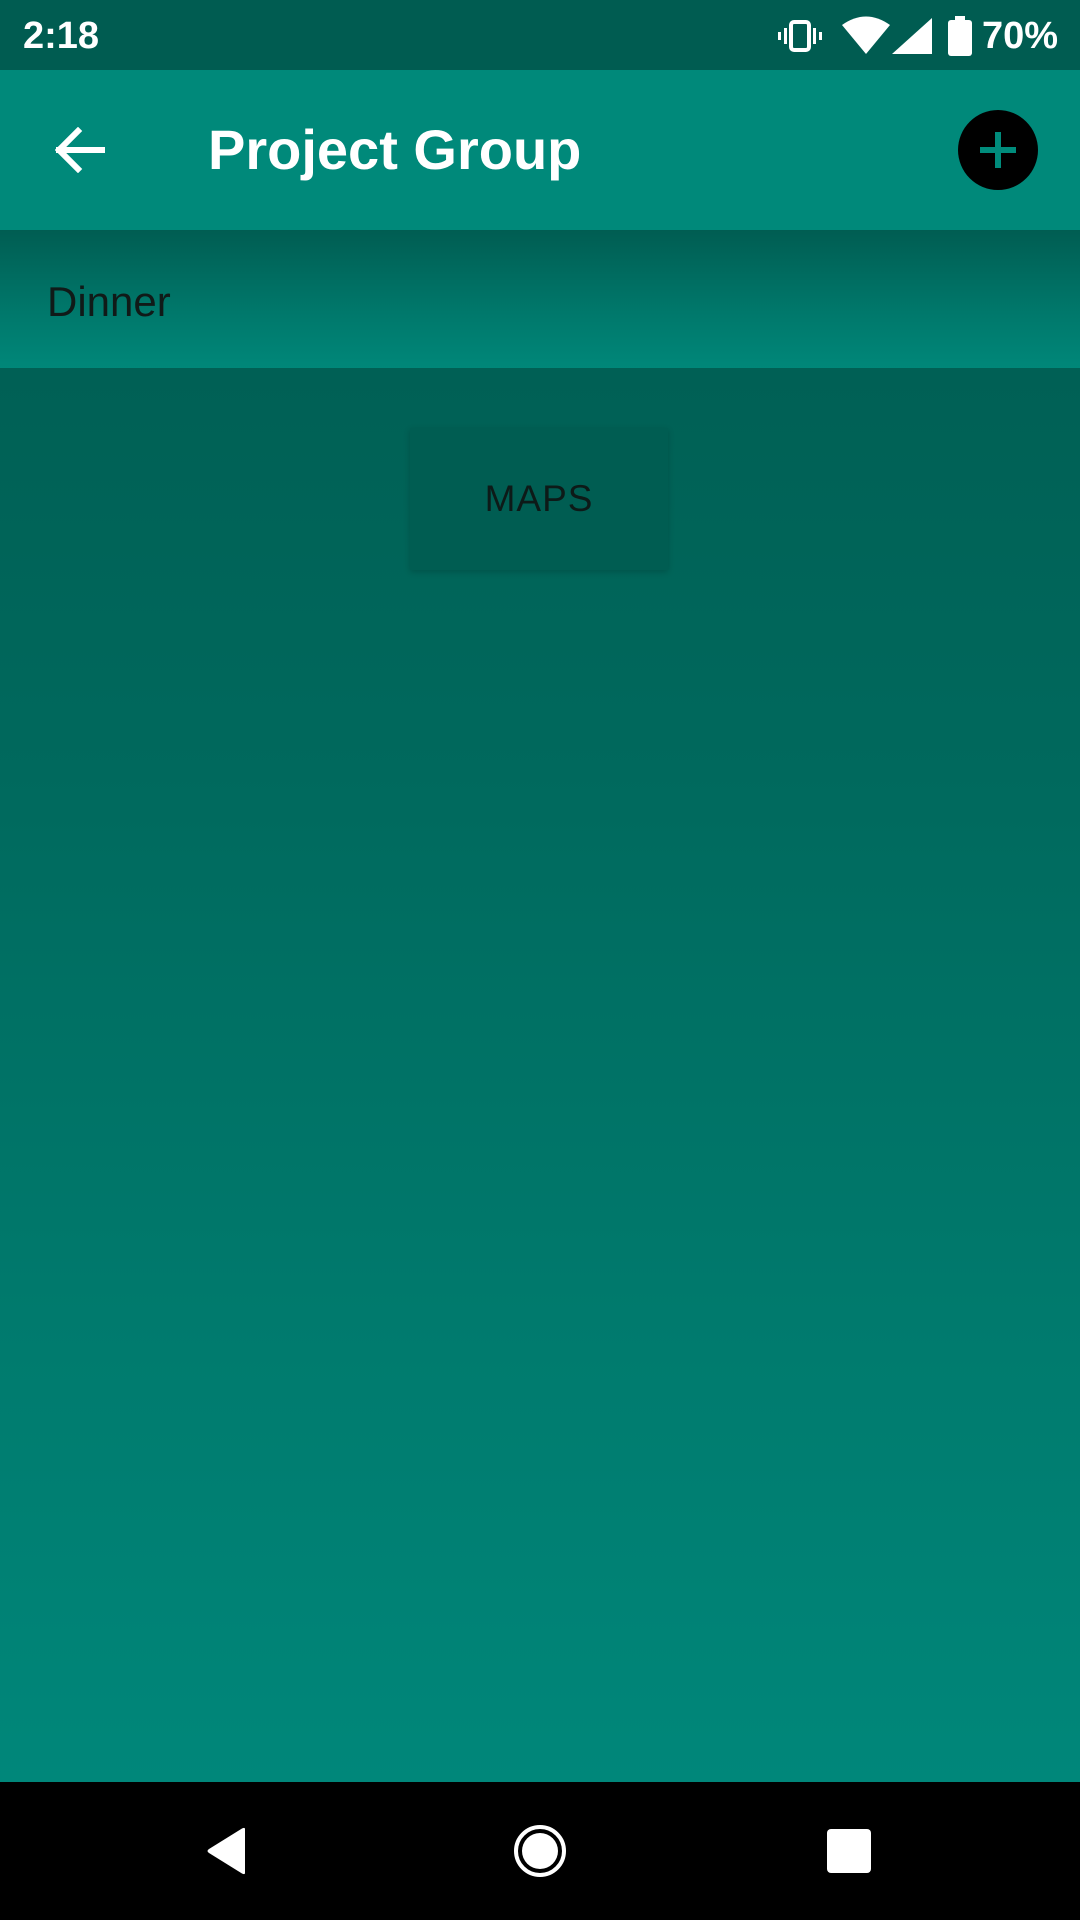  I want to click on nav-recents-button, so click(849, 1851).